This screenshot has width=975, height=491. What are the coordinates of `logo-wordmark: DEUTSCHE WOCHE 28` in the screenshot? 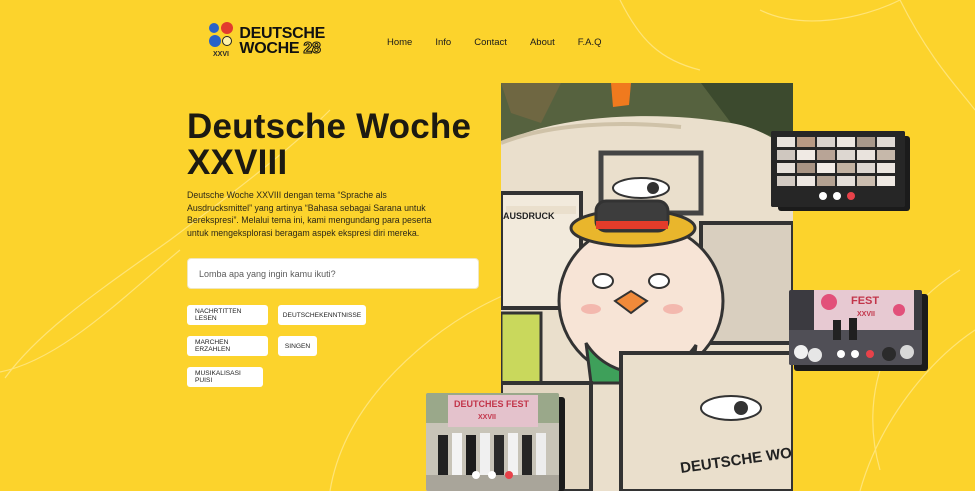 It's located at (282, 41).